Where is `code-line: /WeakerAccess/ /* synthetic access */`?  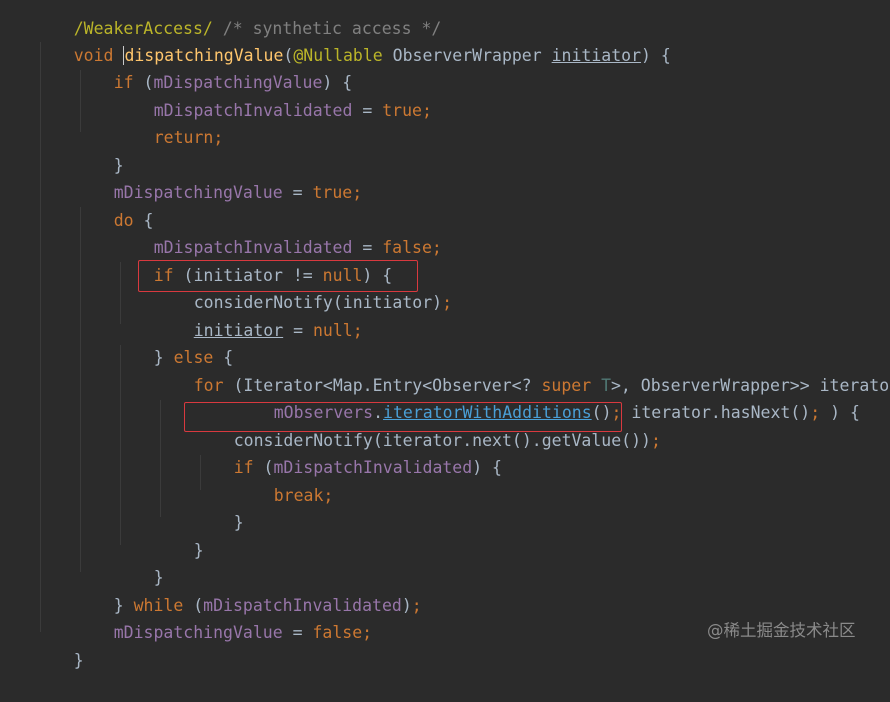 code-line: /WeakerAccess/ /* synthetic access */ is located at coordinates (238, 19).